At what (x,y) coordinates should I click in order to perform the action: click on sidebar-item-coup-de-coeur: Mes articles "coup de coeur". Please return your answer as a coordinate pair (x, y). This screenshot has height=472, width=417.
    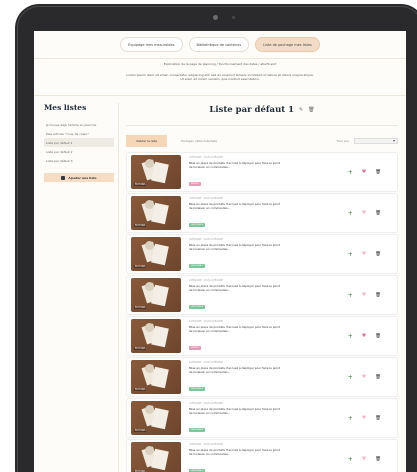
    Looking at the image, I should click on (79, 133).